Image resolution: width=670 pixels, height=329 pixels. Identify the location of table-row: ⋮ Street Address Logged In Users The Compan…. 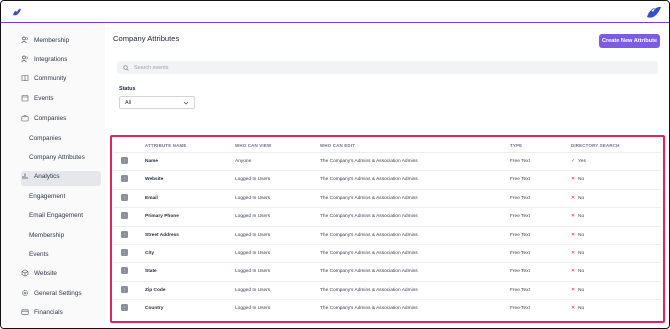
(387, 234).